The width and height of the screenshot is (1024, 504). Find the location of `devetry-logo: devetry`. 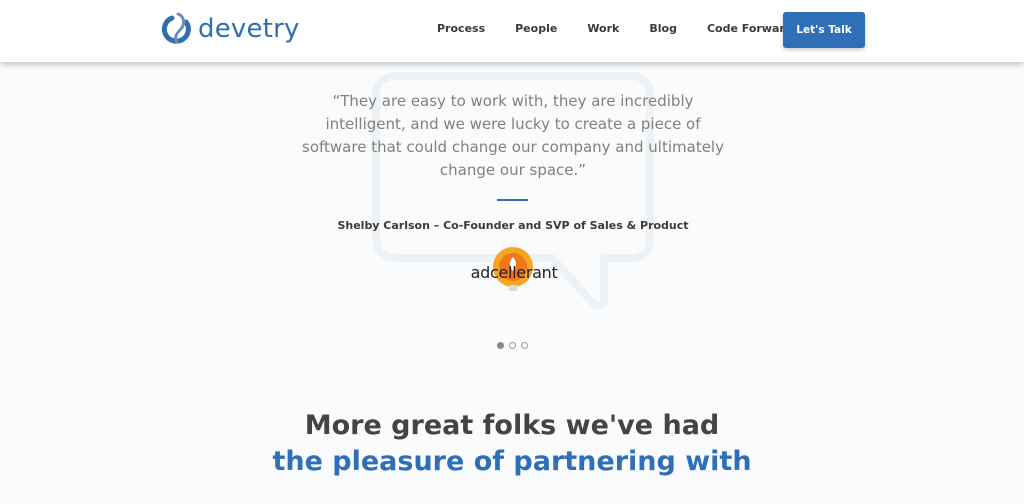

devetry-logo: devetry is located at coordinates (231, 29).